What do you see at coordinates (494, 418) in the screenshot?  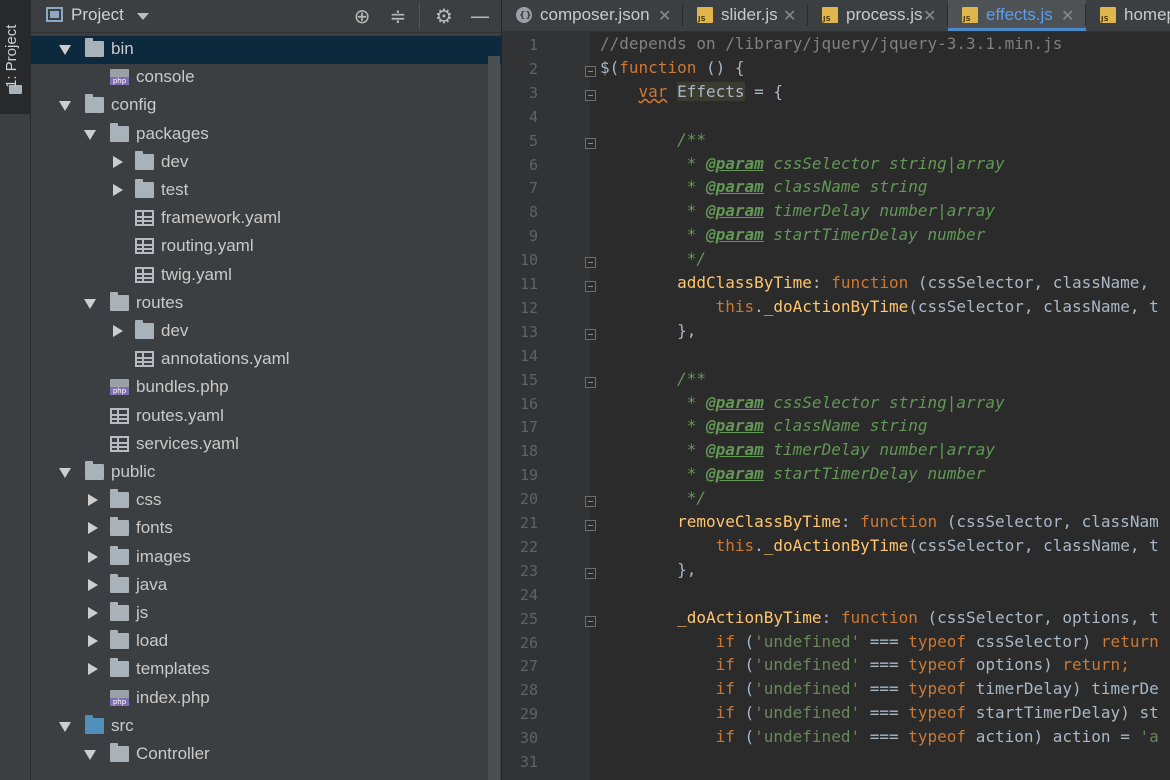 I see `project-tree-scrollbar` at bounding box center [494, 418].